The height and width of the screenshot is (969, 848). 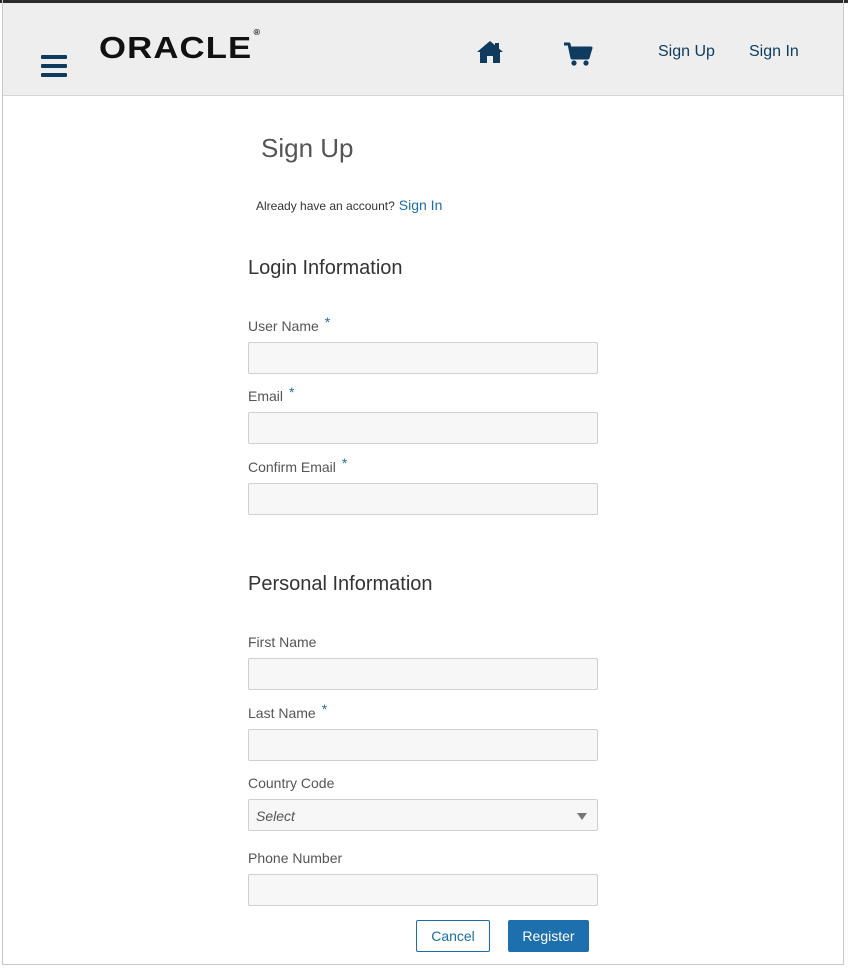 What do you see at coordinates (423, 499) in the screenshot?
I see `confirm-email-input` at bounding box center [423, 499].